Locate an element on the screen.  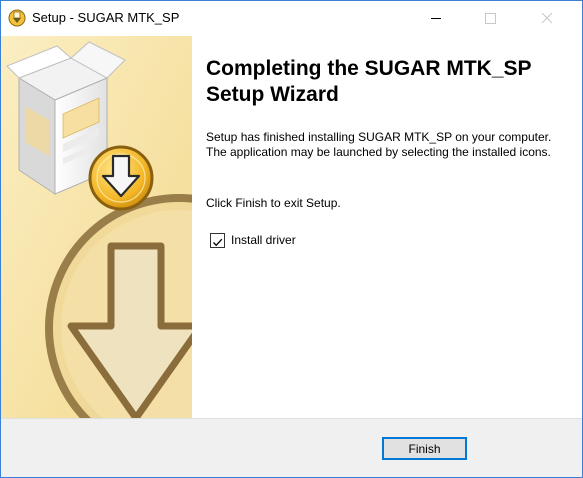
install-driver-checkbox is located at coordinates (217, 240).